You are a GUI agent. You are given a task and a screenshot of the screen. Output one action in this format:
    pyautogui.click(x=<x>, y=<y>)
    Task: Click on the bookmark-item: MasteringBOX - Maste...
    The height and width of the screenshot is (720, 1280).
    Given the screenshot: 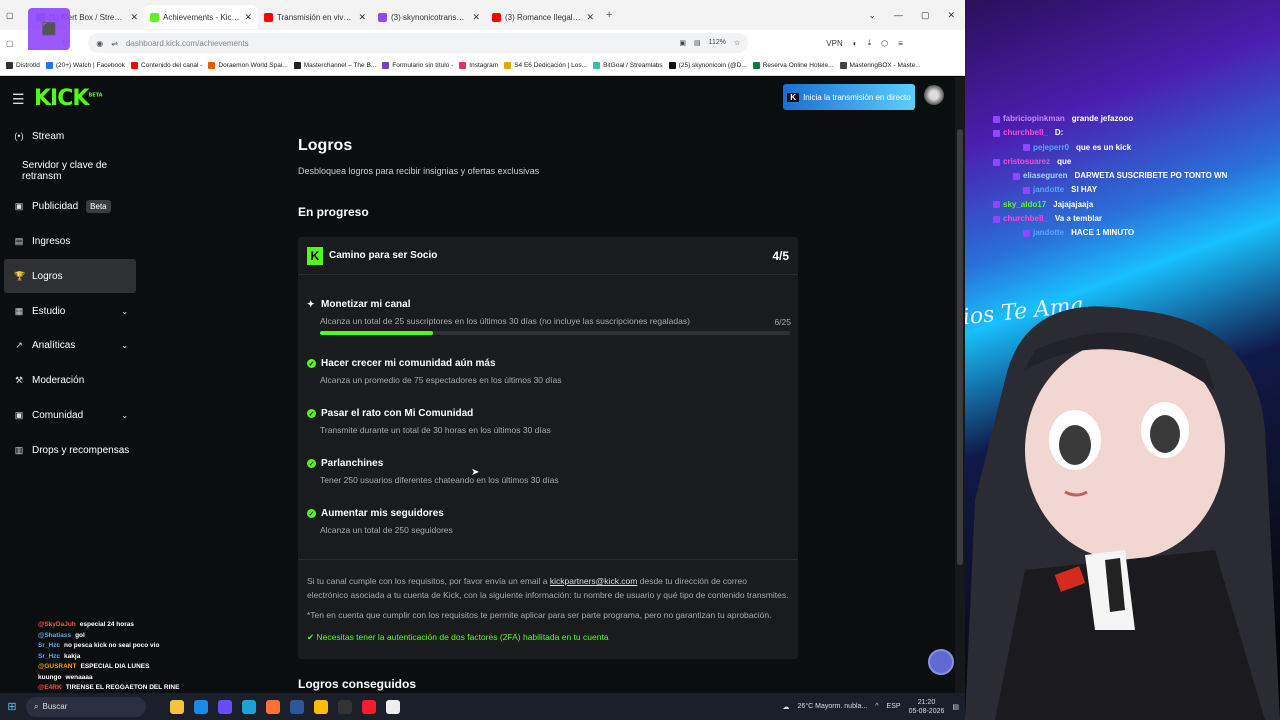 What is the action you would take?
    pyautogui.click(x=880, y=65)
    